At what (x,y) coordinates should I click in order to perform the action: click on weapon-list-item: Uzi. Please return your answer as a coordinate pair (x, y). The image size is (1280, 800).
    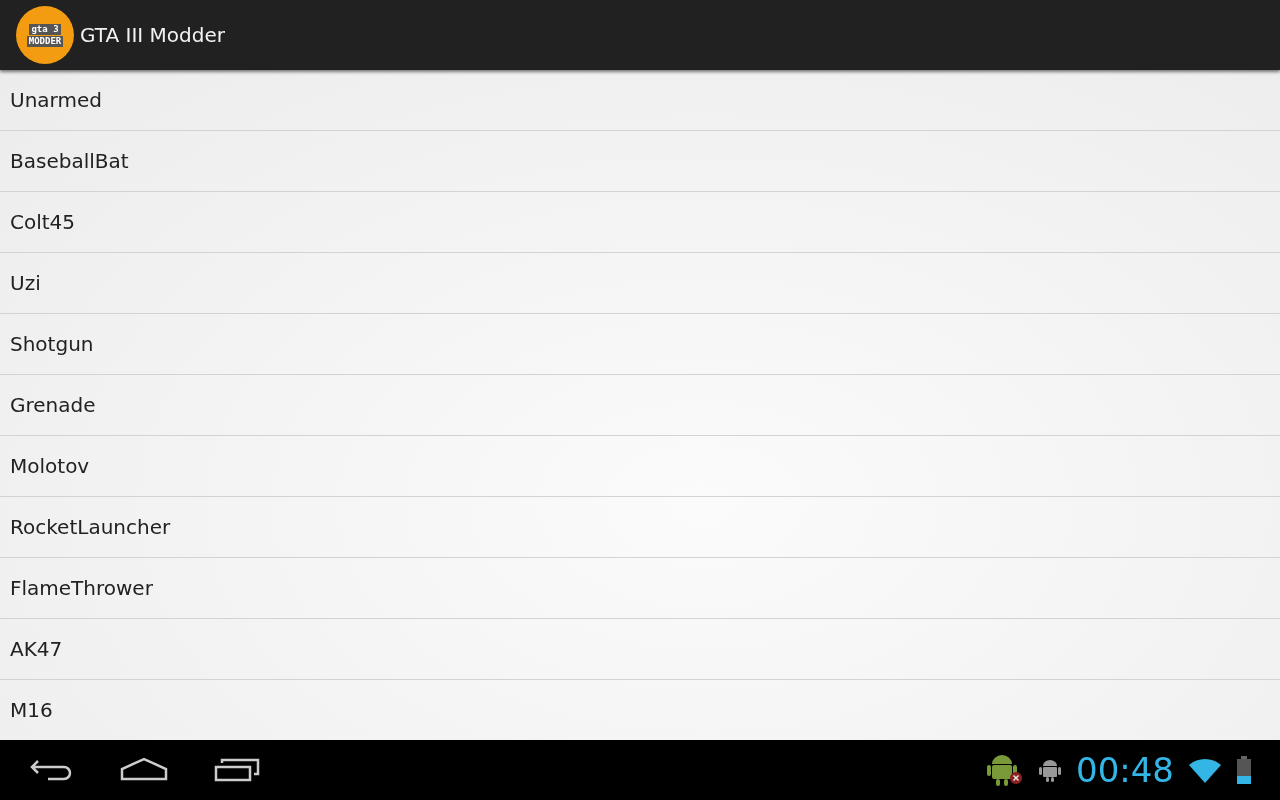
    Looking at the image, I should click on (640, 283).